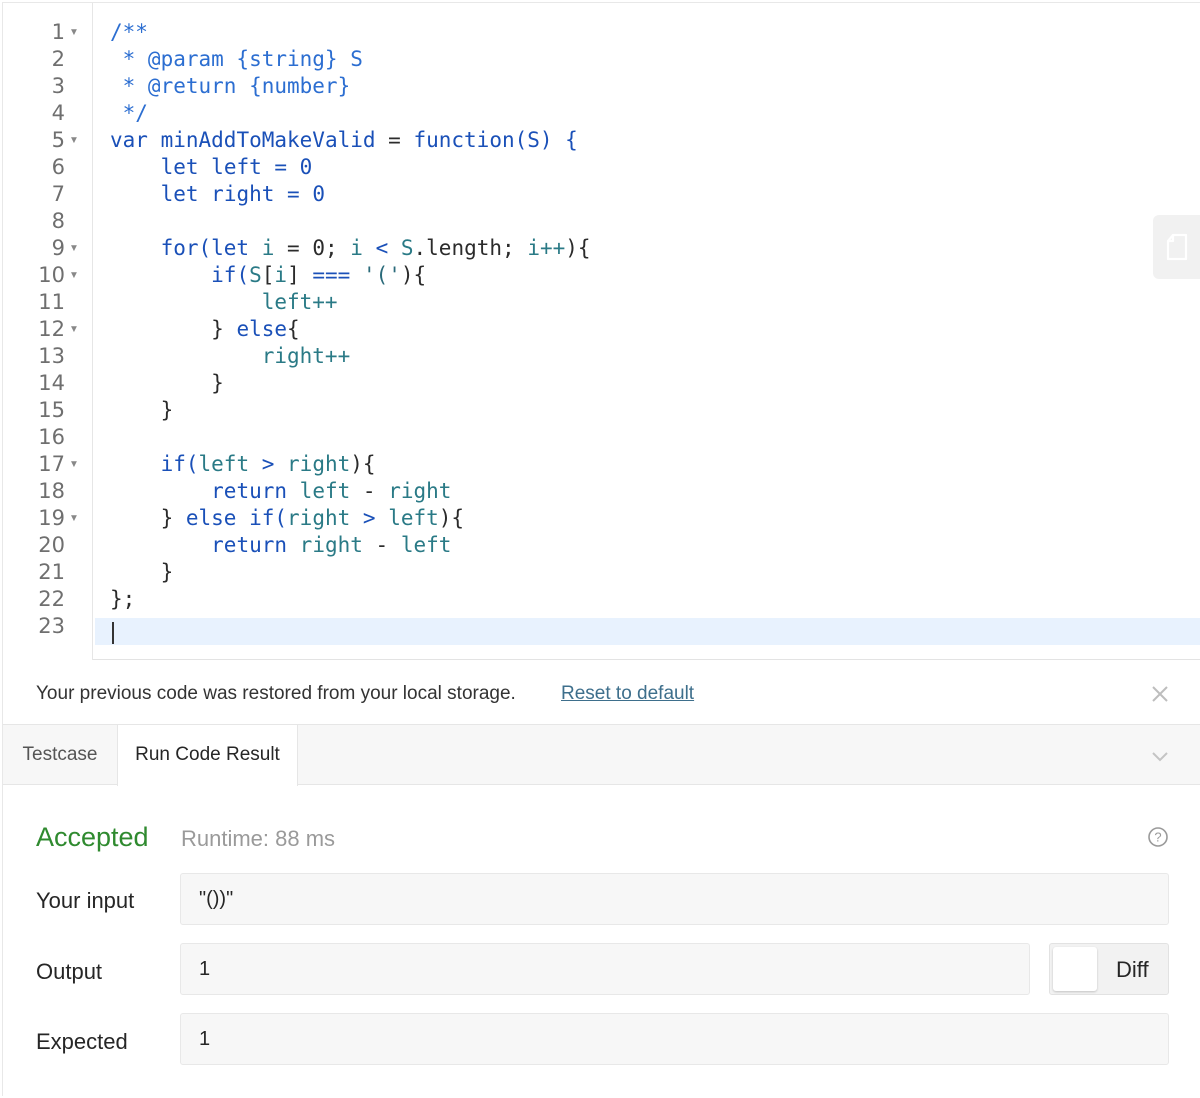 The image size is (1200, 1098). I want to click on help-circle-icon: ?, so click(1158, 837).